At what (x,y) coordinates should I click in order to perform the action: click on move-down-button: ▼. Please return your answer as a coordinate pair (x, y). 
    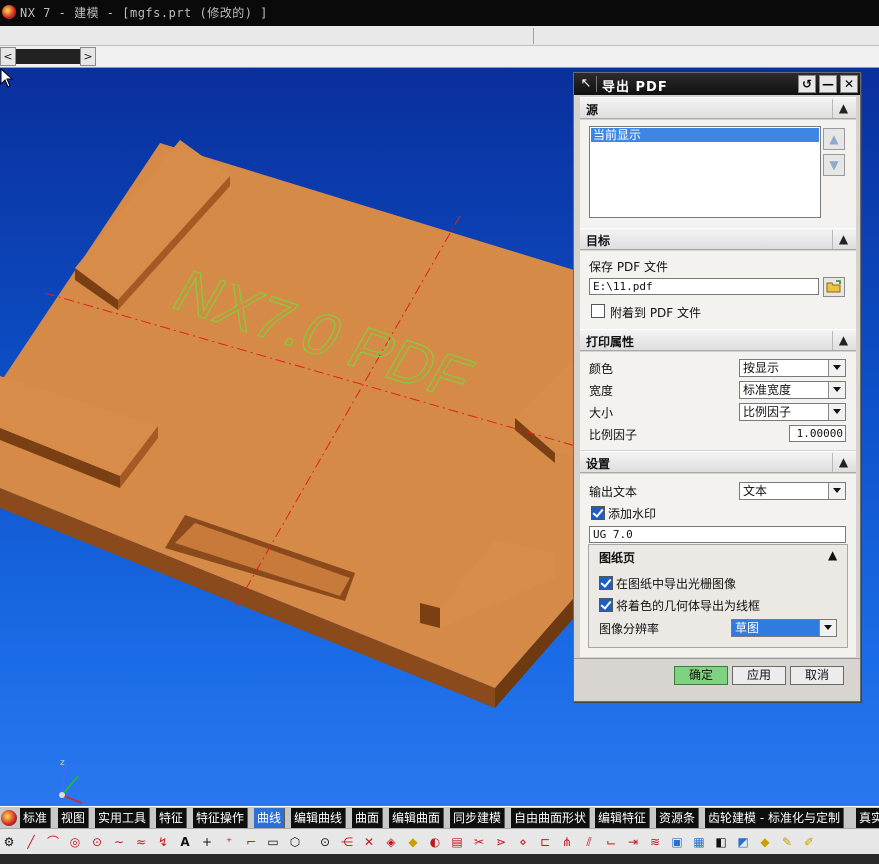
    Looking at the image, I should click on (834, 165).